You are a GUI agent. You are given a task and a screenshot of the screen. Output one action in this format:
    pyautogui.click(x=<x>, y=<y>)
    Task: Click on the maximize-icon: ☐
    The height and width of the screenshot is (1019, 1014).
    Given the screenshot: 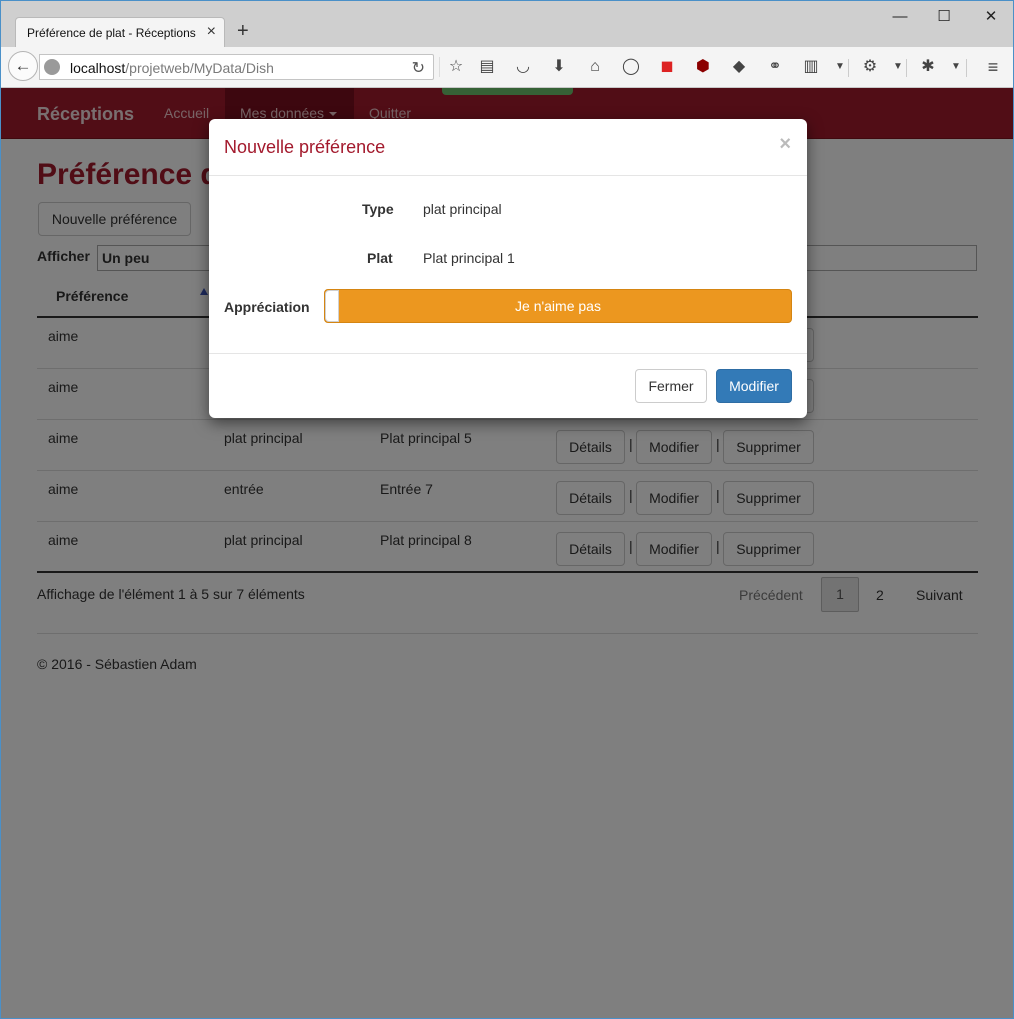 What is the action you would take?
    pyautogui.click(x=944, y=17)
    